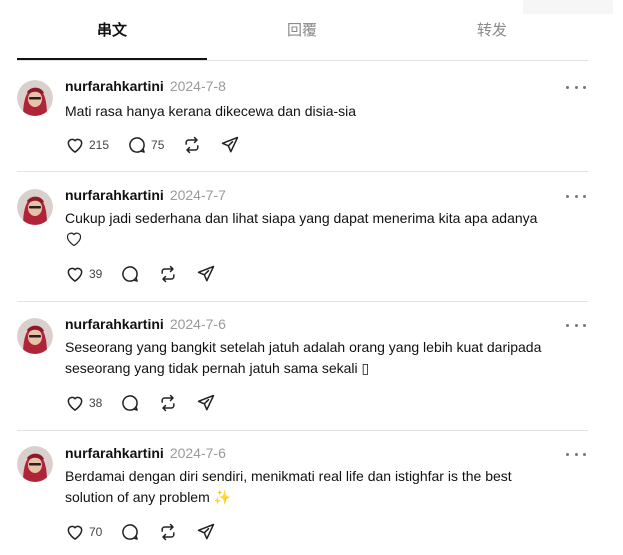 This screenshot has height=555, width=623. I want to click on like-count: 39, so click(96, 274).